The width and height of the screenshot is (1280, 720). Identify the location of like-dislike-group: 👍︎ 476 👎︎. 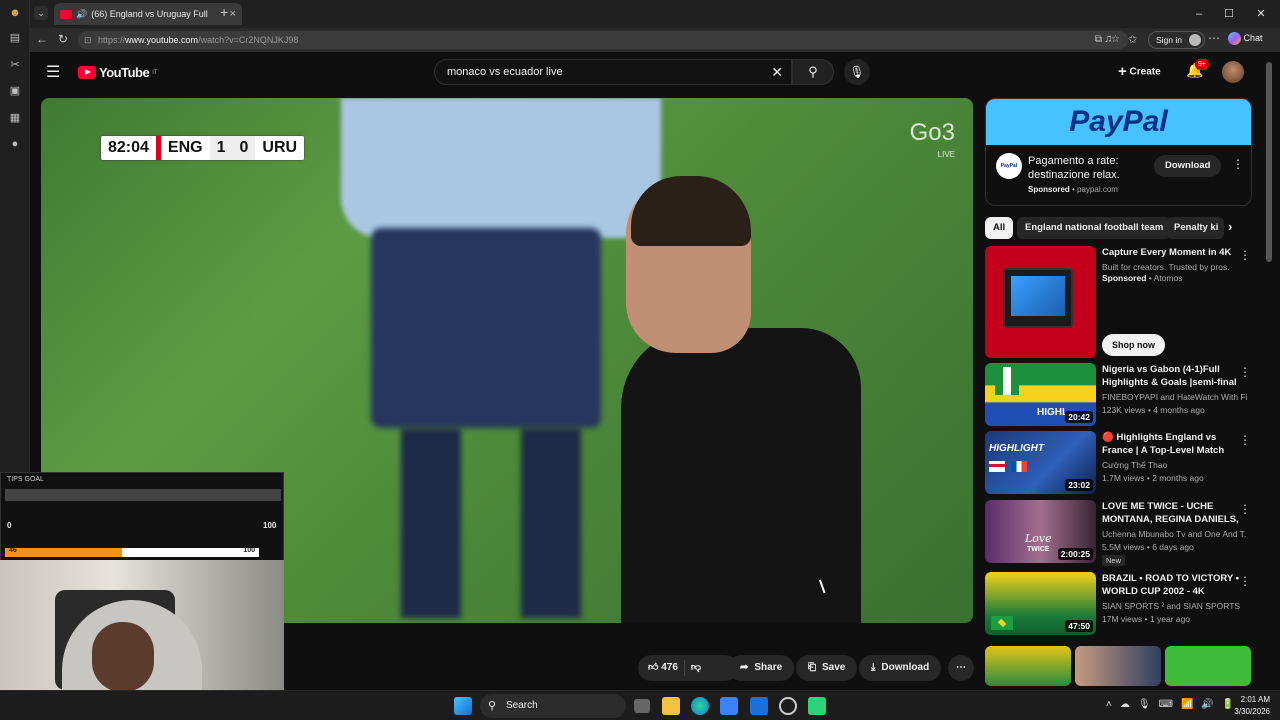
(688, 668).